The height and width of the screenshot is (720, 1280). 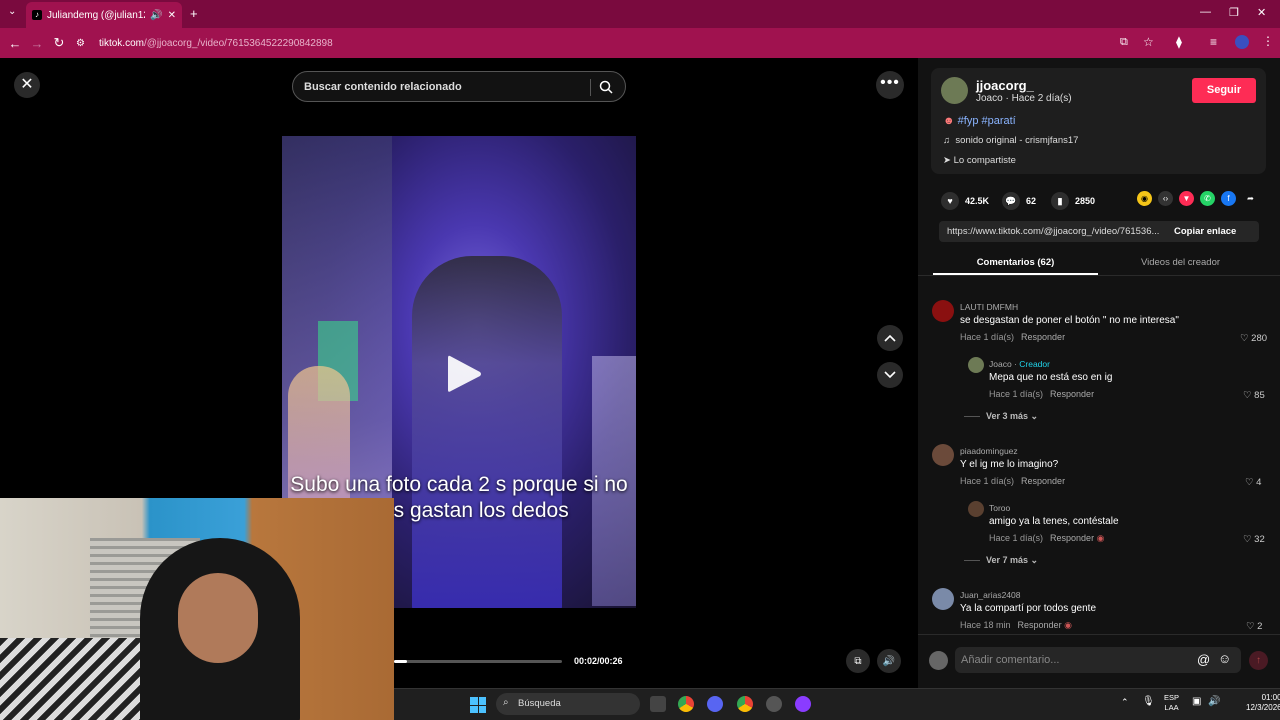 What do you see at coordinates (37, 43) in the screenshot?
I see `forward-icon: →` at bounding box center [37, 43].